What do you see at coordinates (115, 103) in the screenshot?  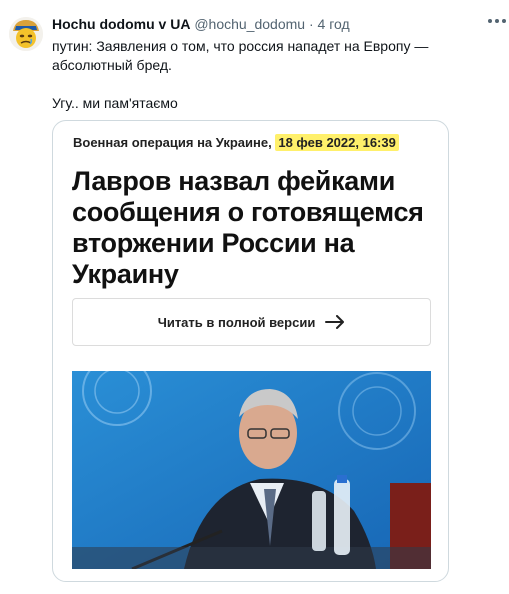 I see `tweet-text-comment: Угу.. ми пам'ятаємо` at bounding box center [115, 103].